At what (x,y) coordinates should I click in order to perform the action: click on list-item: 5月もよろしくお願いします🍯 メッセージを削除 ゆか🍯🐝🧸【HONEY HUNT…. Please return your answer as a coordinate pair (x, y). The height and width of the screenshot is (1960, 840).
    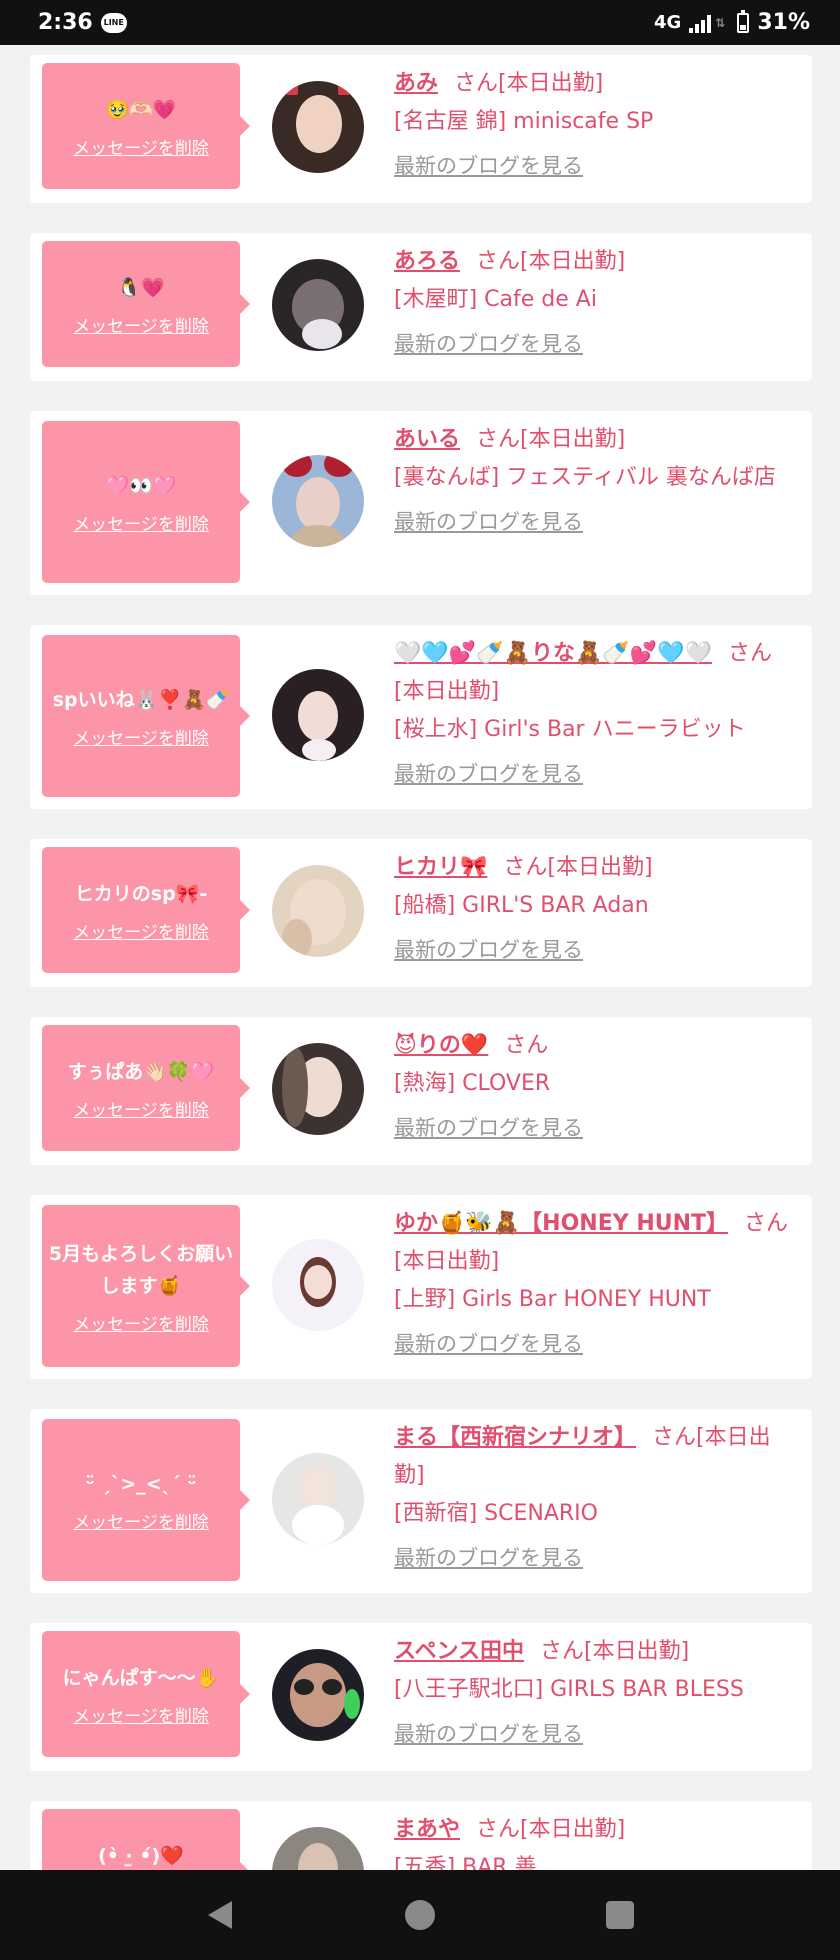
    Looking at the image, I should click on (421, 1287).